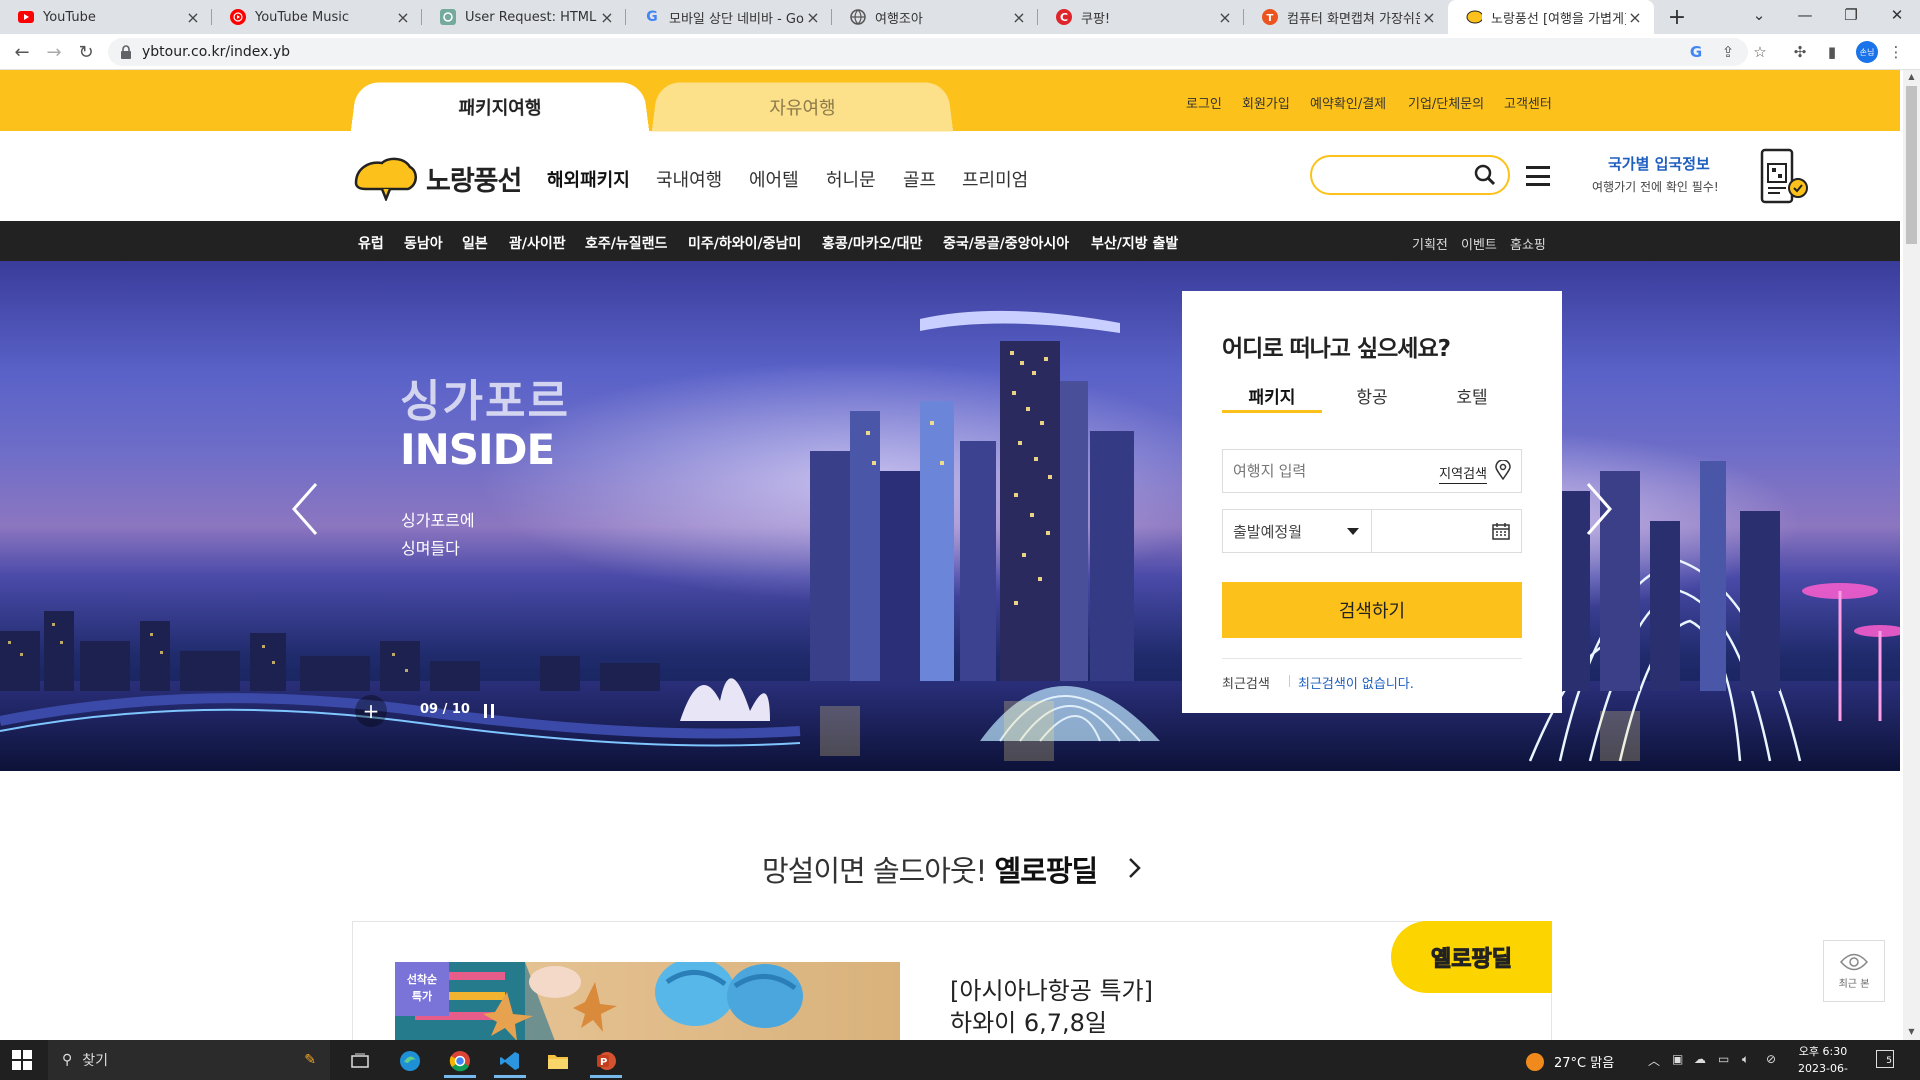 This screenshot has height=1080, width=1920. Describe the element at coordinates (86, 52) in the screenshot. I see `reload-icon: ↻` at that location.